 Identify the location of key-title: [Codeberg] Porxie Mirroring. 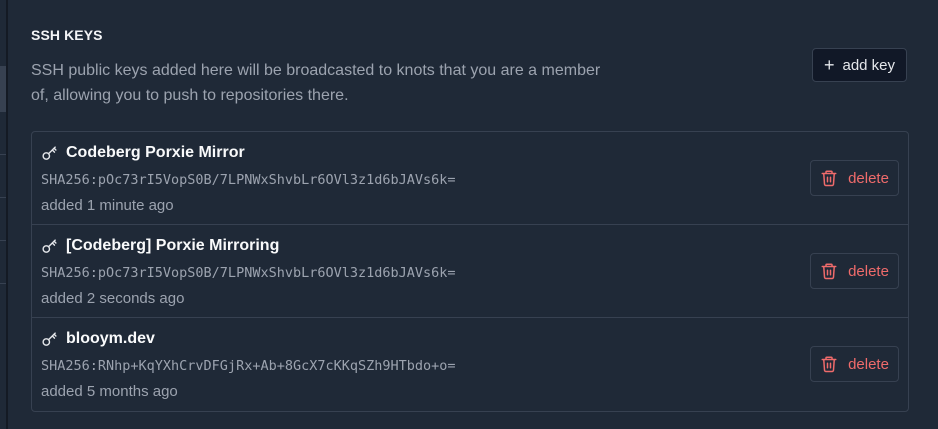
(160, 246).